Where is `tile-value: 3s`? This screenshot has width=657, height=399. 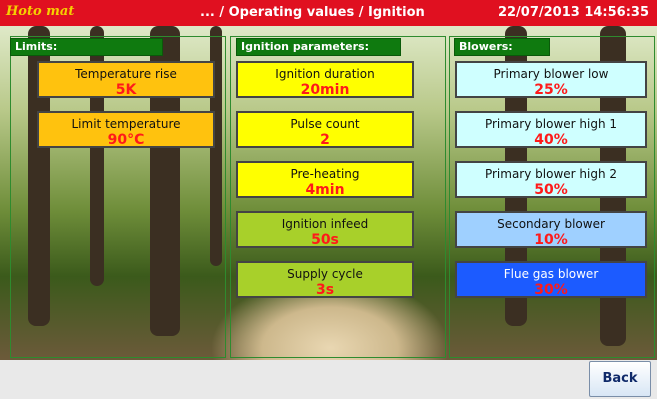
tile-value: 3s is located at coordinates (325, 290).